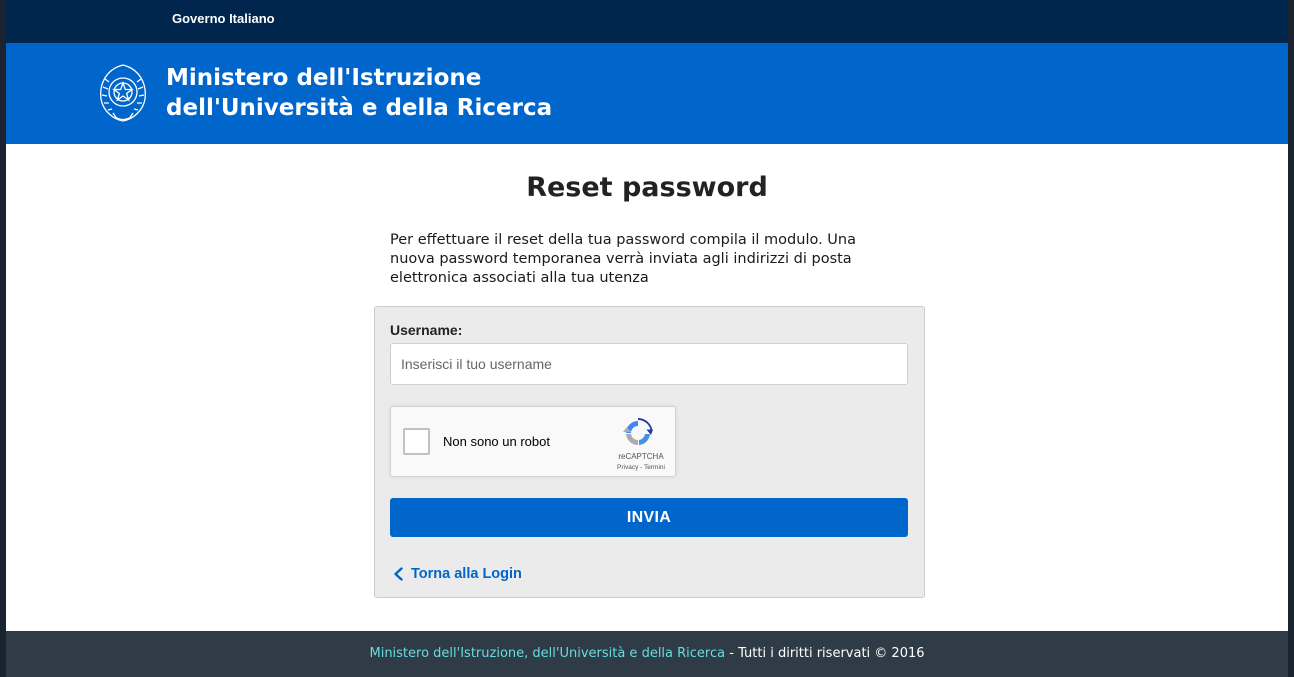 The width and height of the screenshot is (1294, 677). What do you see at coordinates (654, 467) in the screenshot?
I see `recaptcha-terms-link: Termini` at bounding box center [654, 467].